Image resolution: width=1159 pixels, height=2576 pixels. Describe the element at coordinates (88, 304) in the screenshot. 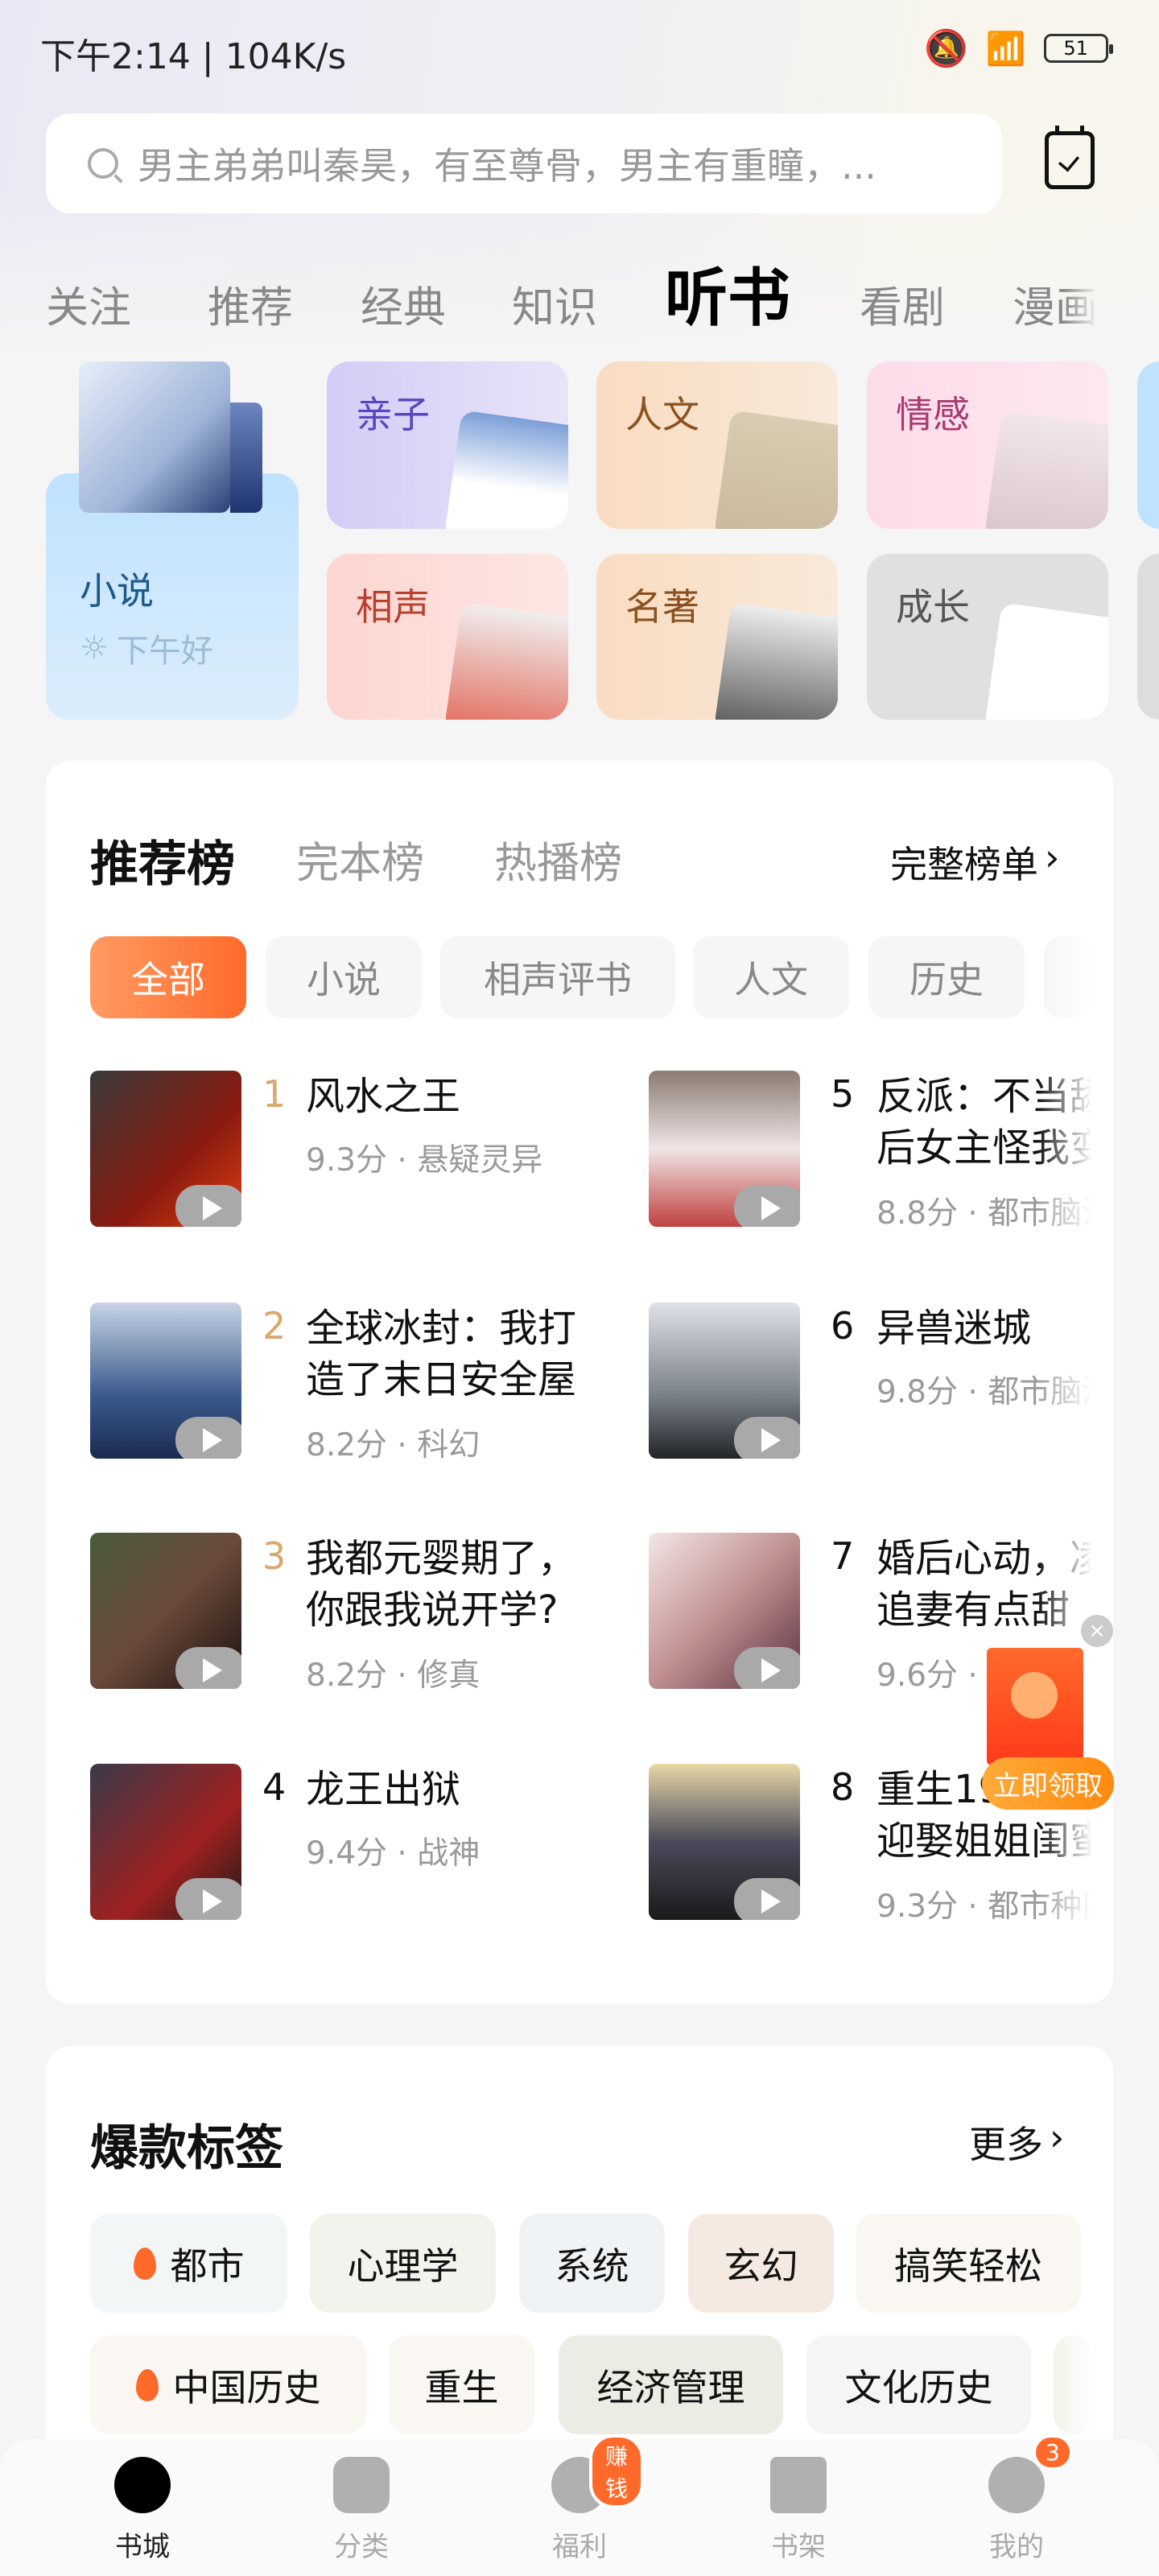

I see `tab-follow: 关注` at that location.